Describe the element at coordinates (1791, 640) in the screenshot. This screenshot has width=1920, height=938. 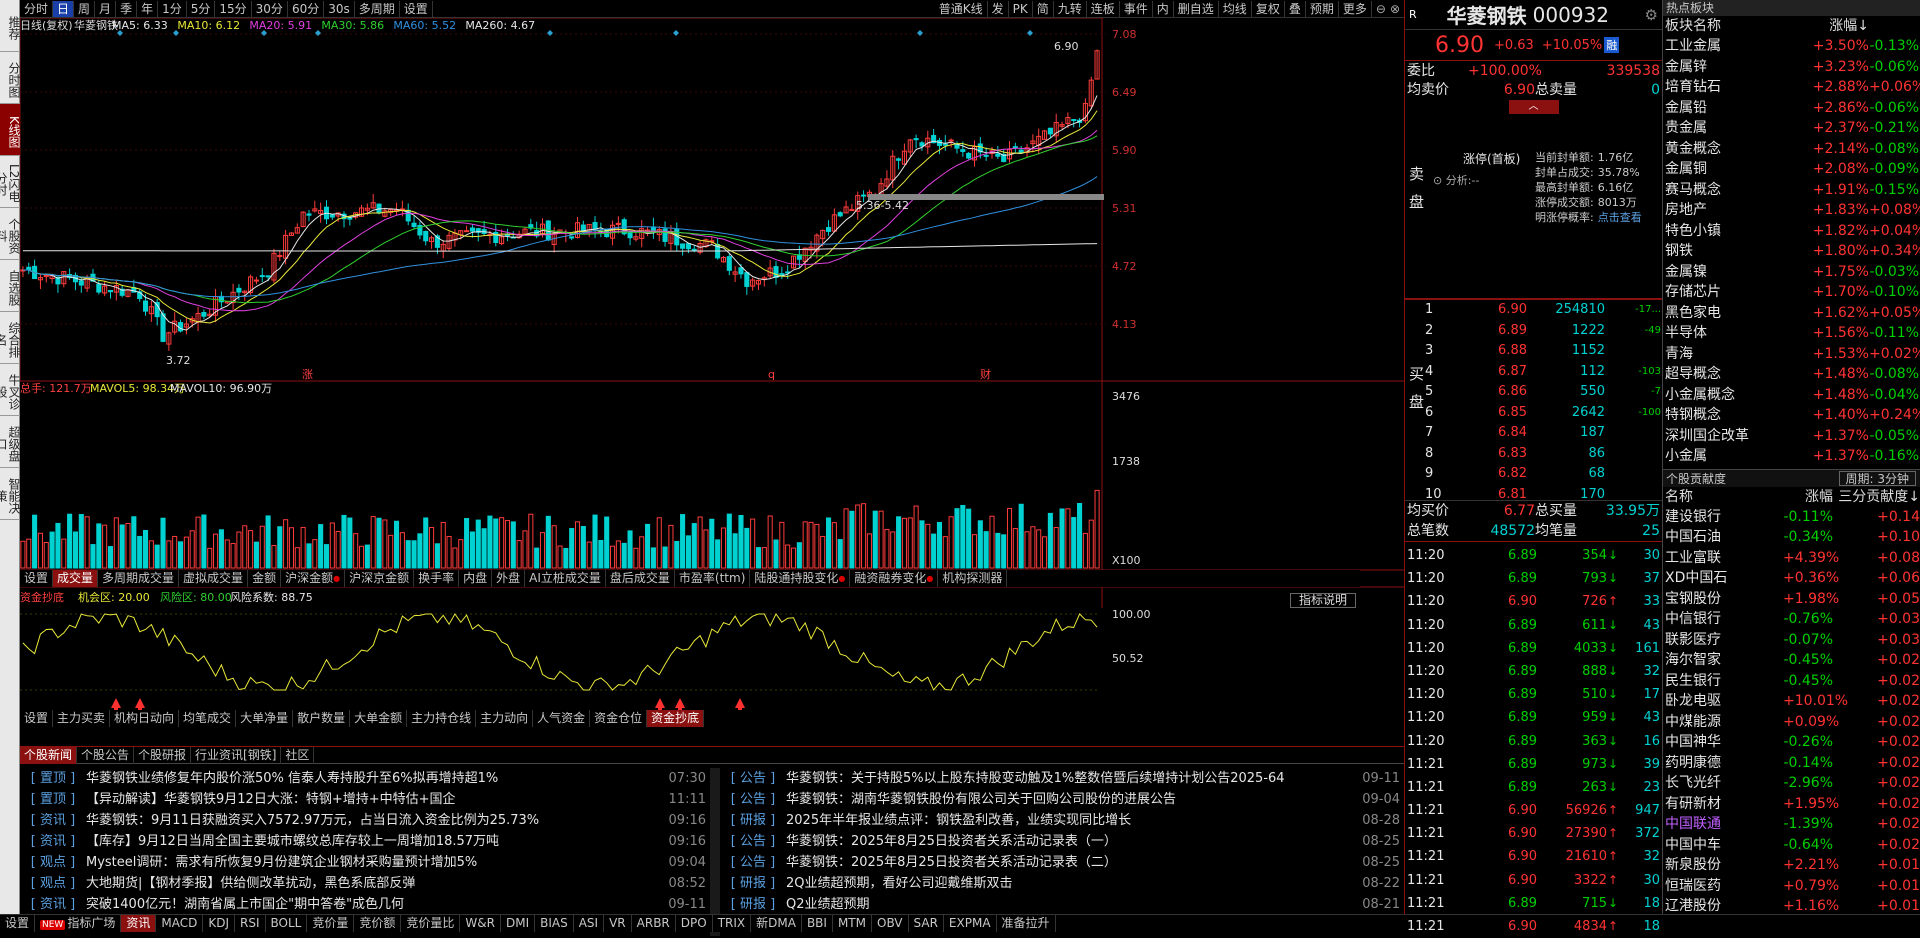
I see `contrib-row: 联影医疗 -0.07% +0.03` at that location.